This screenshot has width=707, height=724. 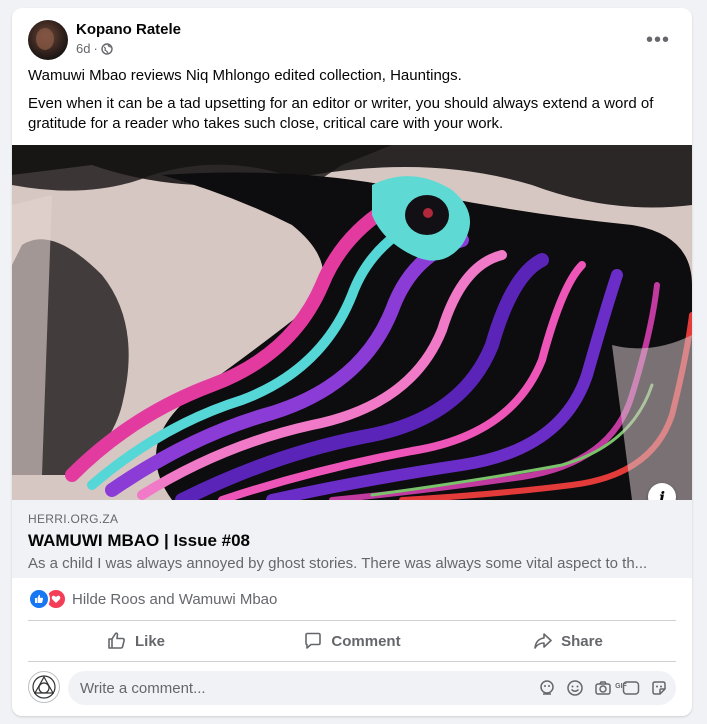 What do you see at coordinates (659, 688) in the screenshot?
I see `sticker-icon` at bounding box center [659, 688].